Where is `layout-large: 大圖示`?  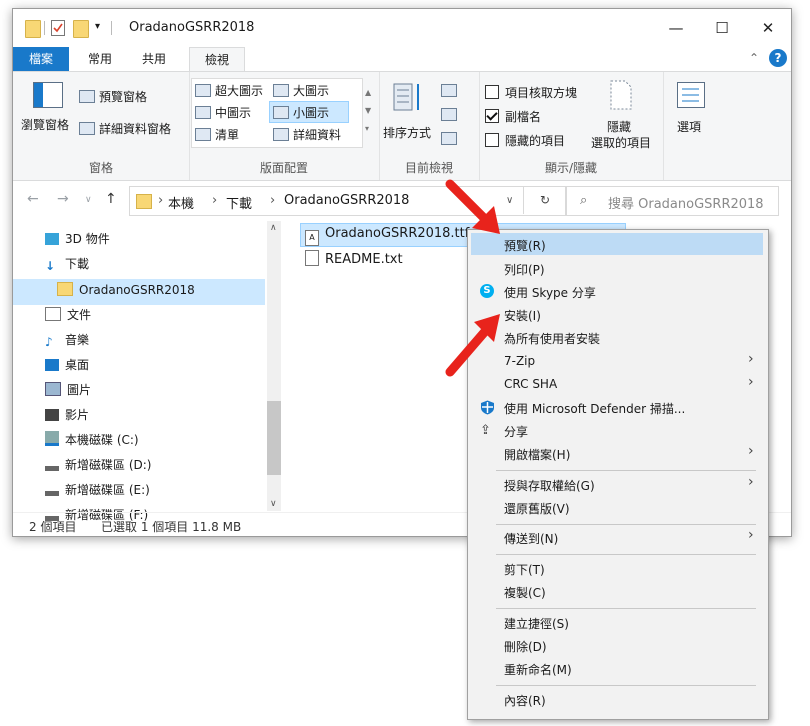 layout-large: 大圖示 is located at coordinates (301, 90).